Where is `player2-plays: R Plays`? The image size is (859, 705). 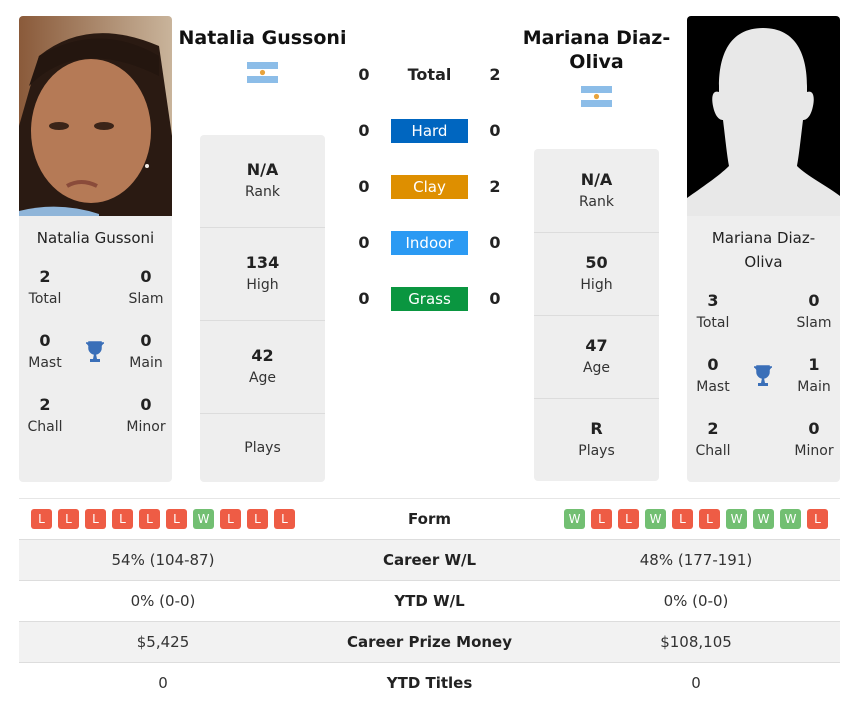 player2-plays: R Plays is located at coordinates (596, 439).